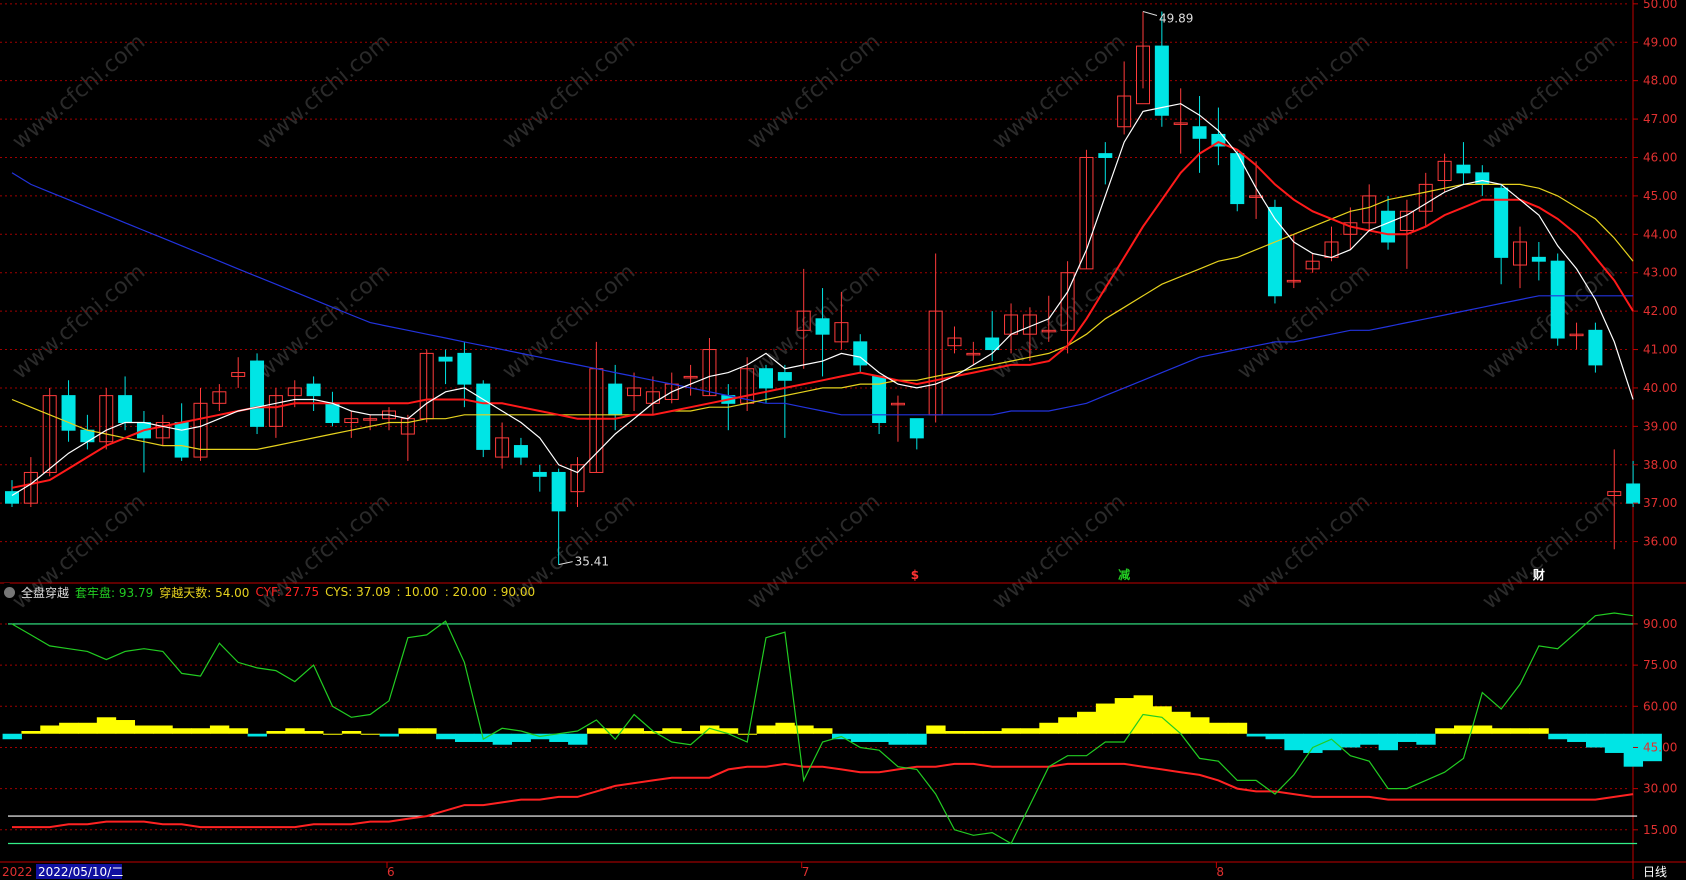 This screenshot has width=1686, height=880. Describe the element at coordinates (1660, 42) in the screenshot. I see `price-axis-label: 49.00` at that location.